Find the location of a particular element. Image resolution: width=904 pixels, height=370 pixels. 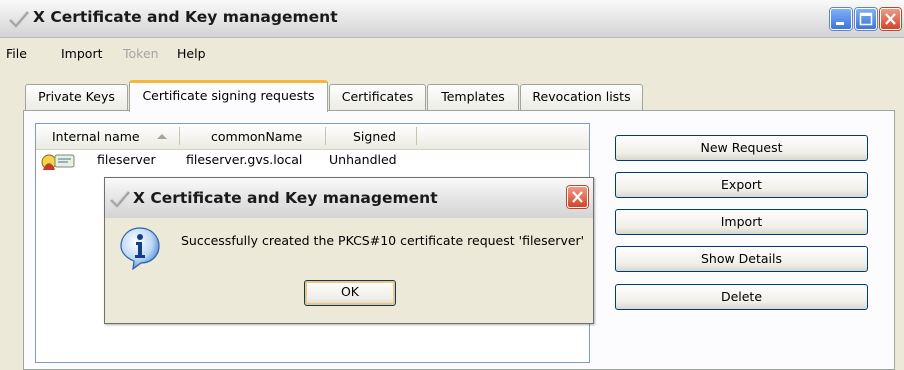

maximize-button is located at coordinates (866, 19).